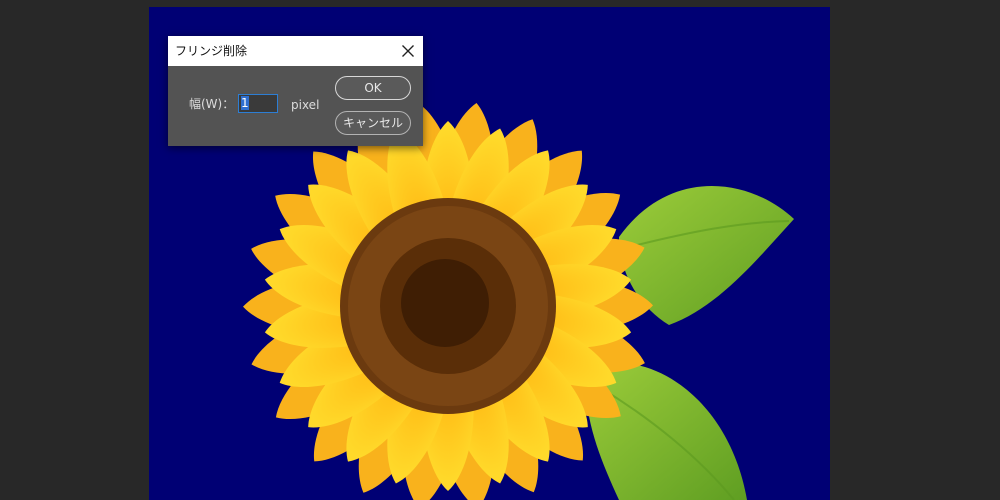 Image resolution: width=1000 pixels, height=500 pixels. I want to click on unit-label: pixel, so click(305, 105).